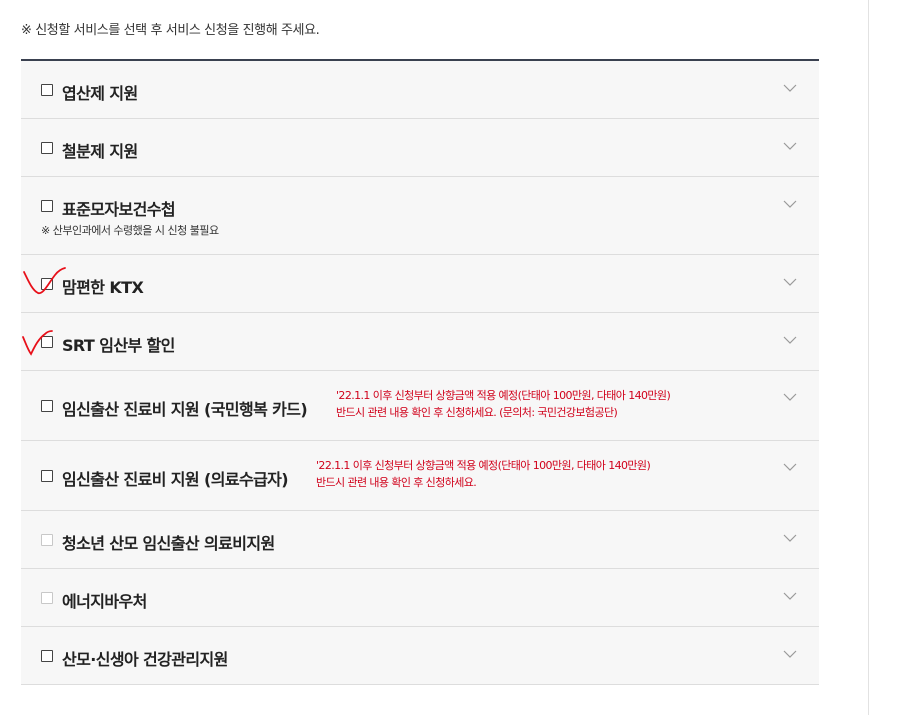 The width and height of the screenshot is (919, 715). Describe the element at coordinates (118, 345) in the screenshot. I see `service-label: SRT 임산부 할인` at that location.